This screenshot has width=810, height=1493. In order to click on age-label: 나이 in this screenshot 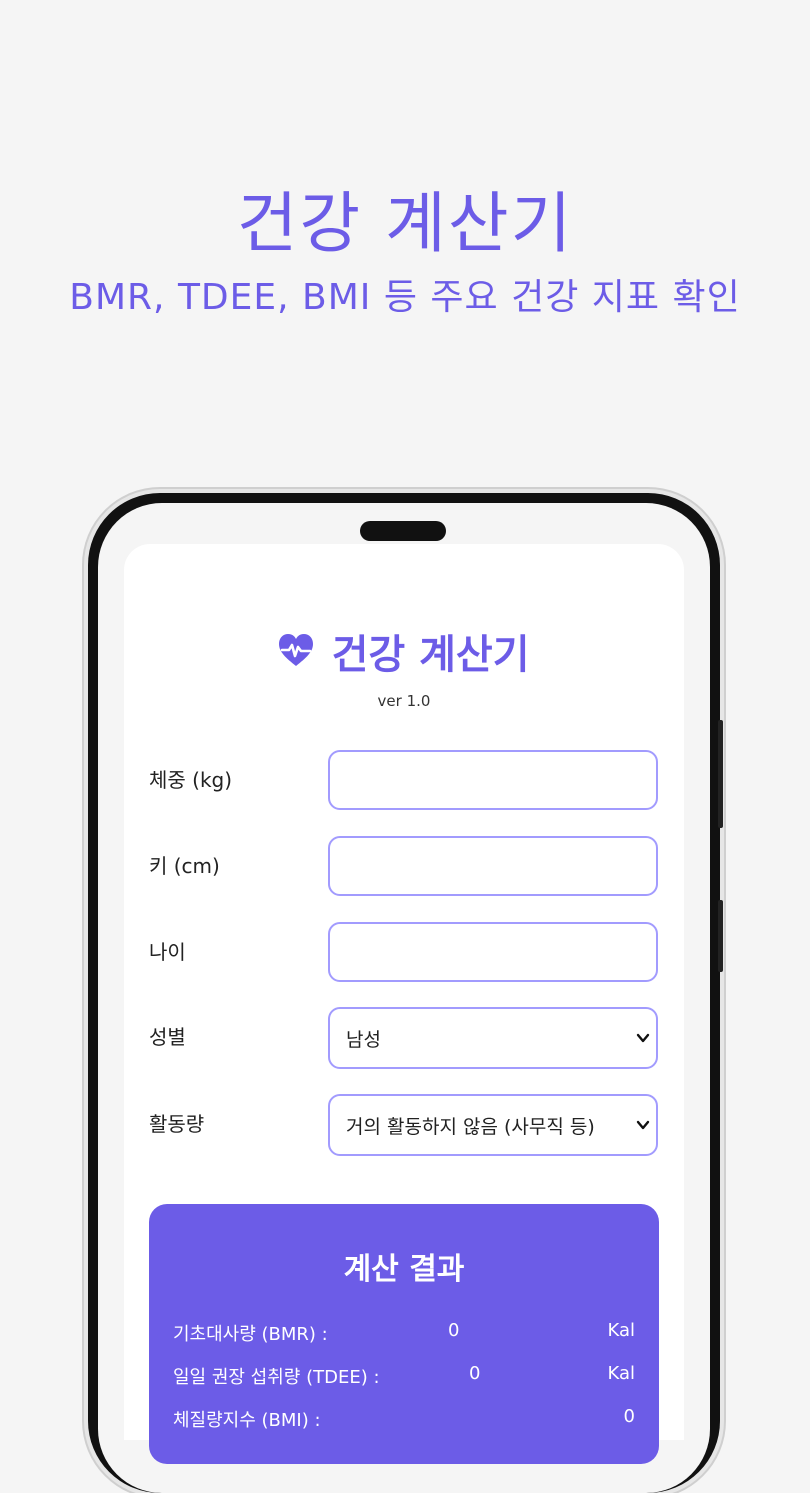, I will do `click(167, 952)`.